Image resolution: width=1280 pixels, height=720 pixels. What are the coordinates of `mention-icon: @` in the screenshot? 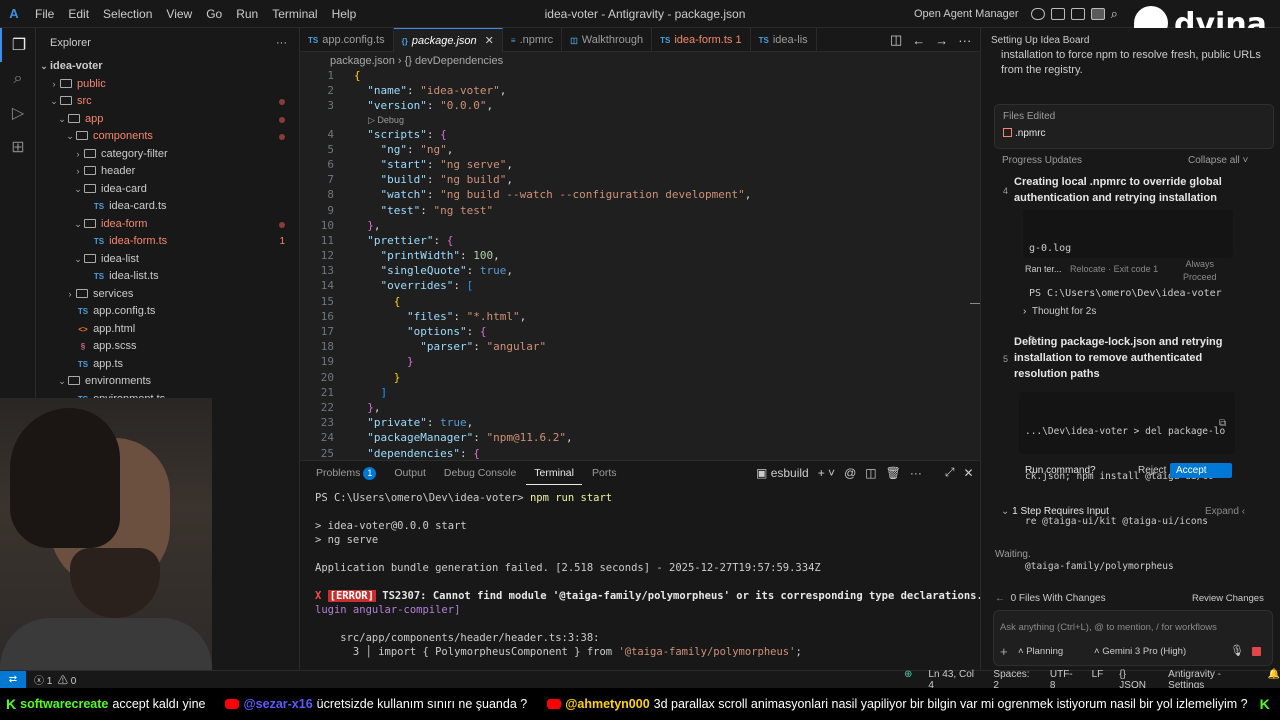 It's located at (850, 473).